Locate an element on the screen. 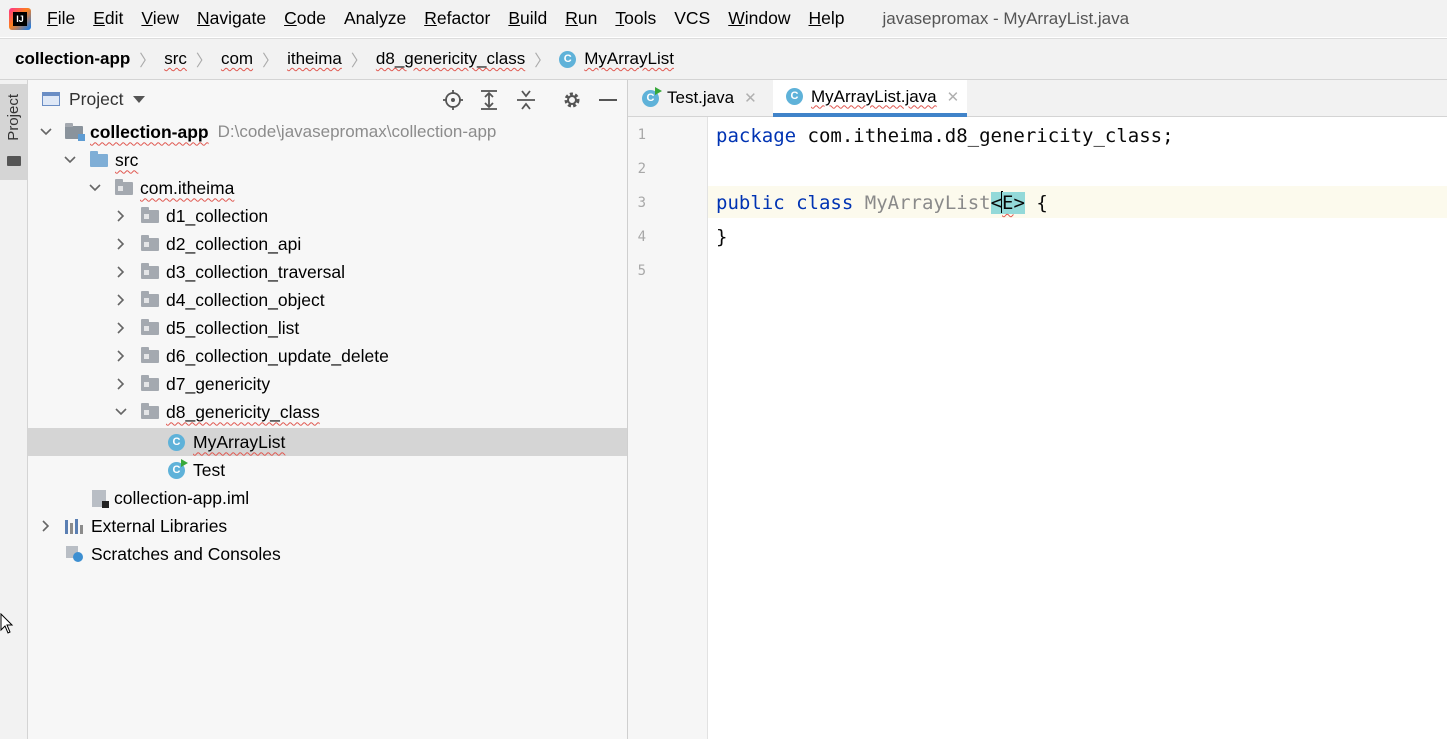 Image resolution: width=1447 pixels, height=739 pixels. package-name: com.itheima.d8_genericity_class; is located at coordinates (985, 136).